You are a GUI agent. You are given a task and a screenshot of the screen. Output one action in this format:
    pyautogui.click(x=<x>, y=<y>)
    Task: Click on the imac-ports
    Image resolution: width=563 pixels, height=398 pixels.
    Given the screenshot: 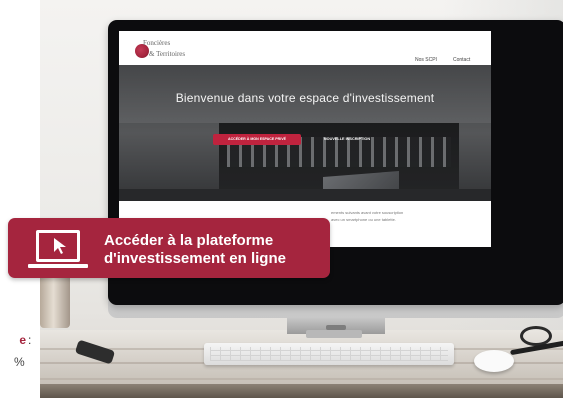 What is the action you would take?
    pyautogui.click(x=336, y=327)
    